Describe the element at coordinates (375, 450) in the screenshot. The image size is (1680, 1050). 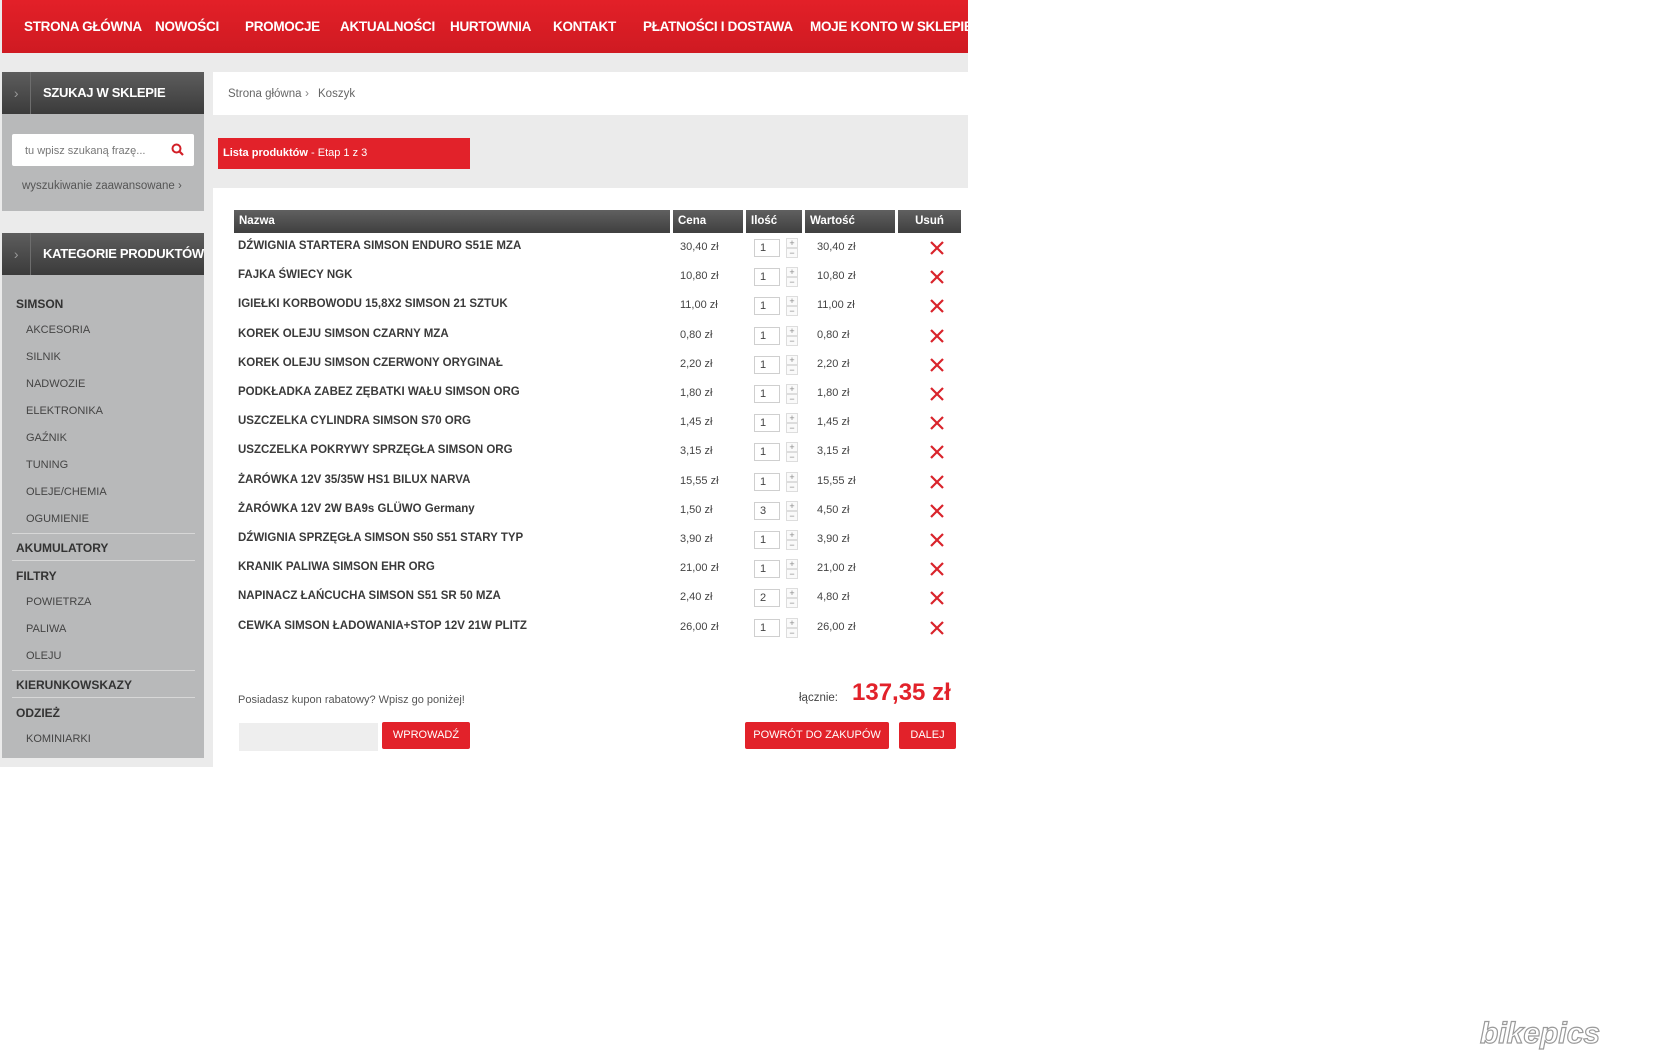
I see `product-name: USZCZELKA POKRYWY SPRZĘGŁA SIMSON ORG` at that location.